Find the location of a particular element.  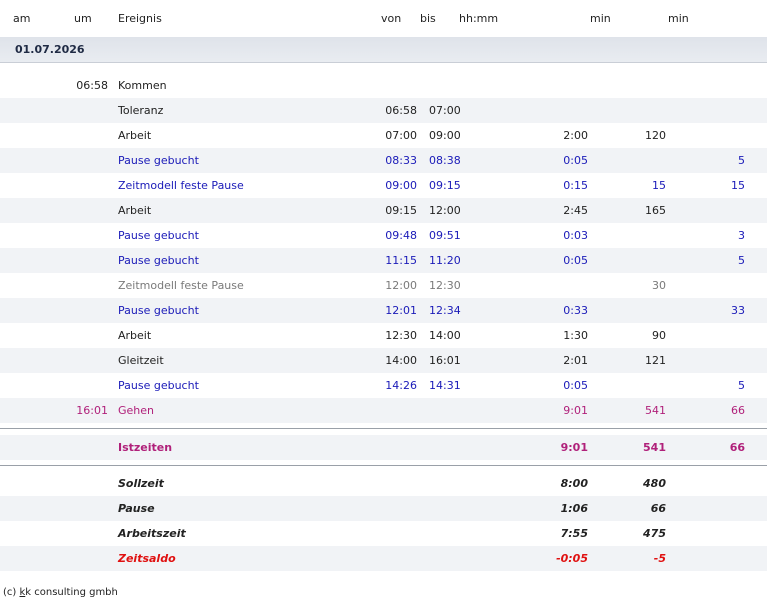

cell-von: 07:00 is located at coordinates (401, 135).